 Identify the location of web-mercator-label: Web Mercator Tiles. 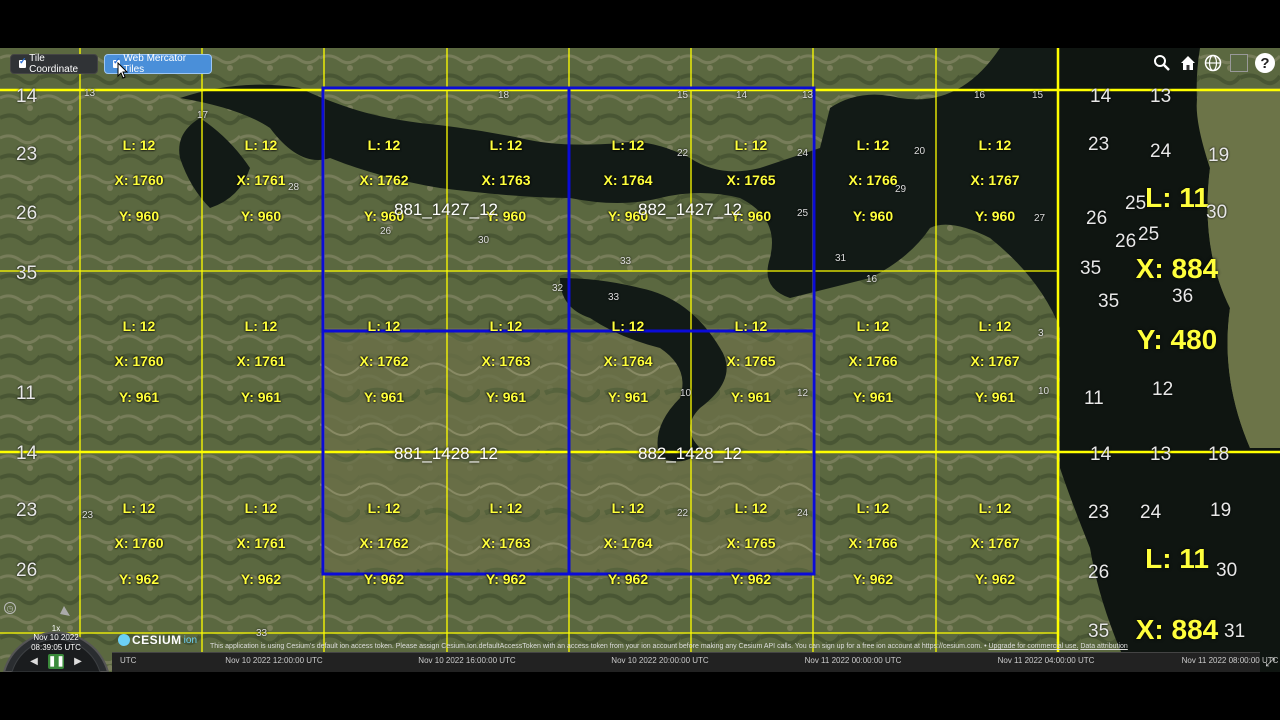
(155, 64).